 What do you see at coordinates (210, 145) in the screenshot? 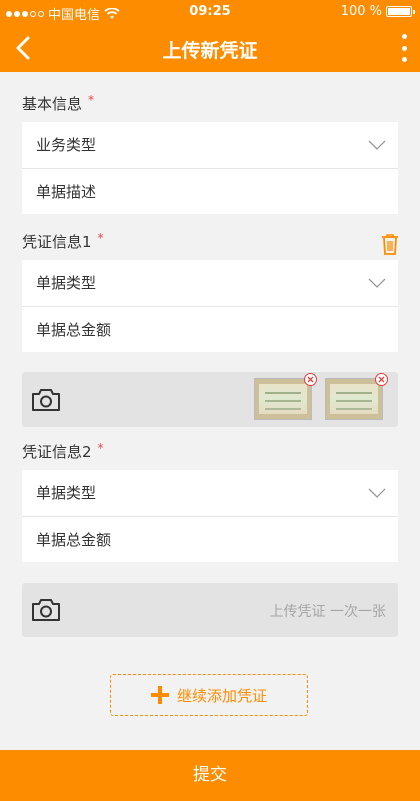
I see `business-type-select: 业务类型` at bounding box center [210, 145].